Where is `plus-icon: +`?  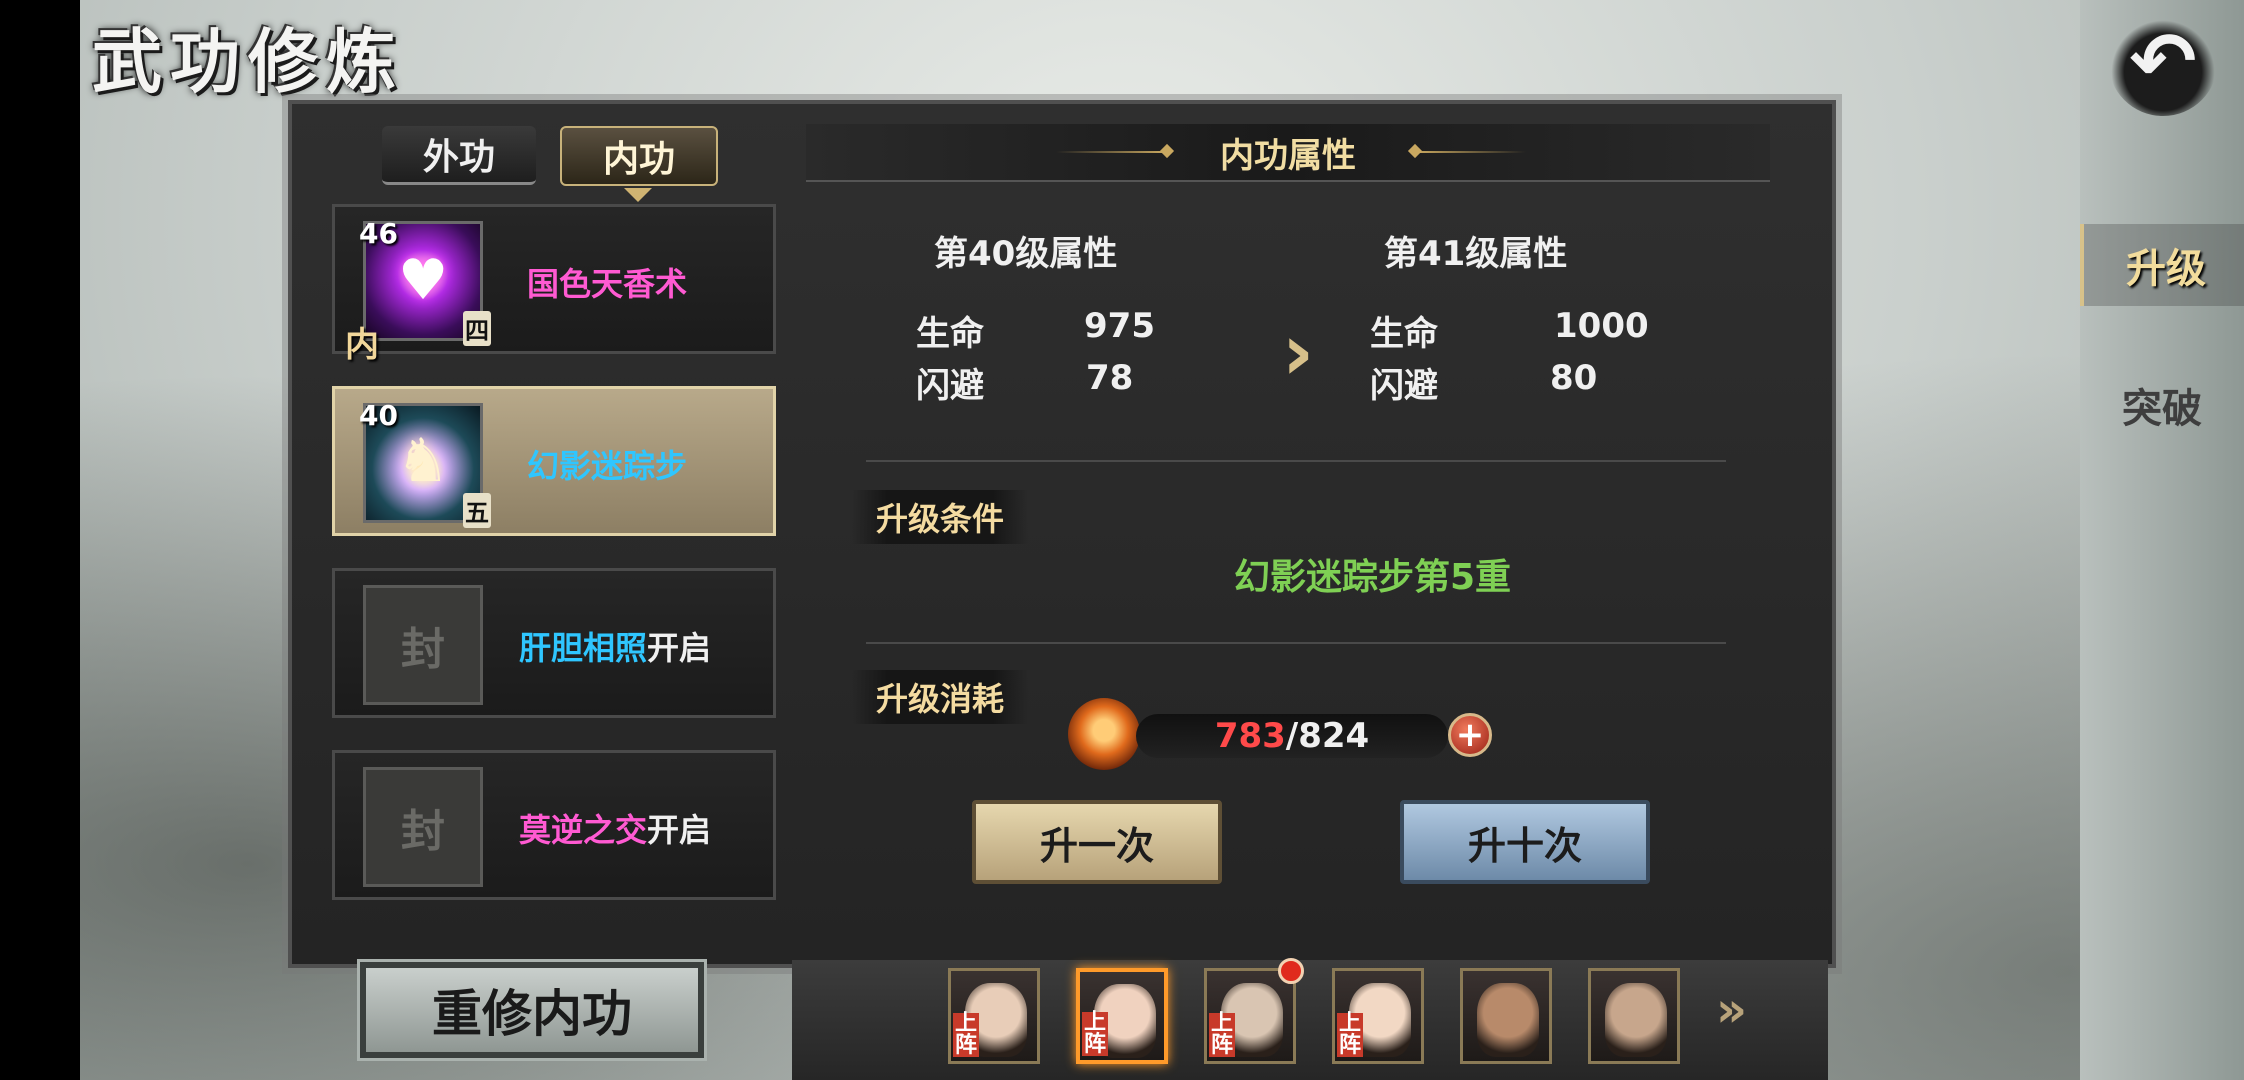 plus-icon: + is located at coordinates (1470, 735).